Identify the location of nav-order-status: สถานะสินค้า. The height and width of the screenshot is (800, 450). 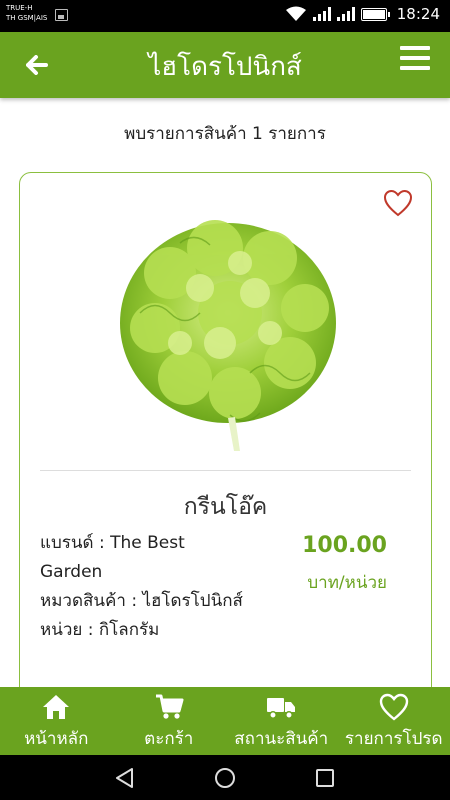
(281, 721).